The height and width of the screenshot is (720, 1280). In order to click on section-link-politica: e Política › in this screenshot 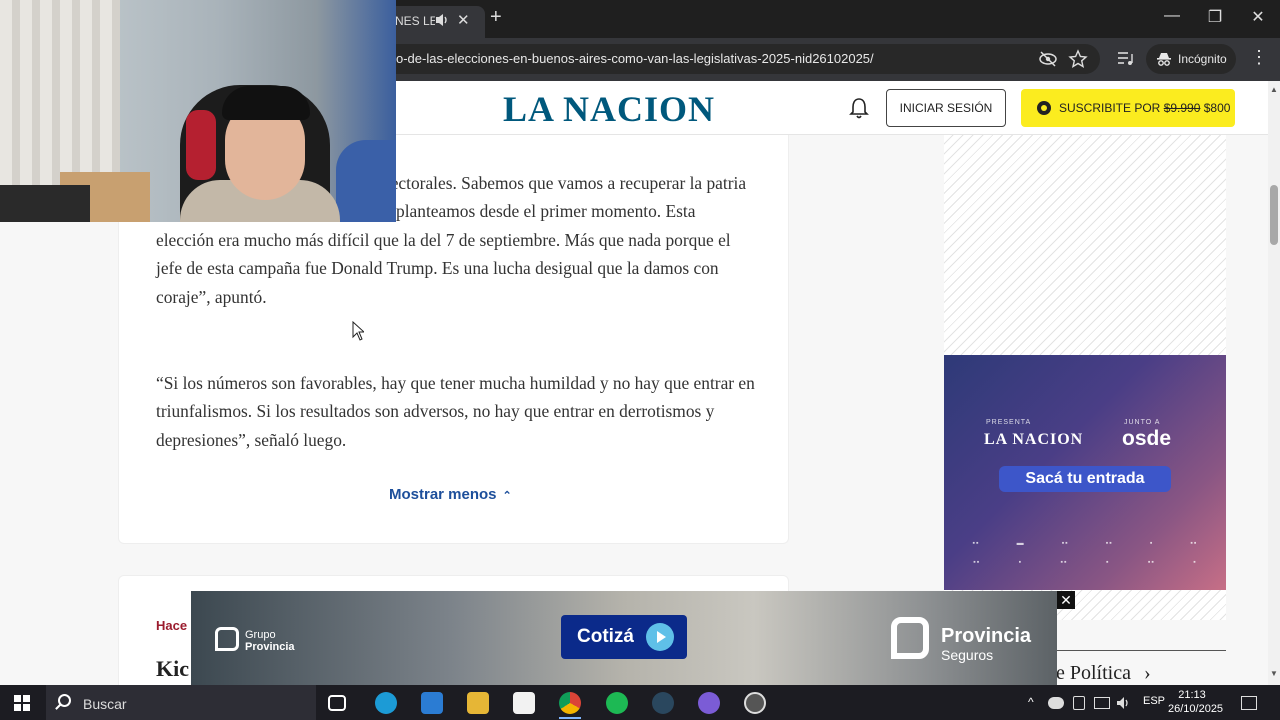, I will do `click(1103, 673)`.